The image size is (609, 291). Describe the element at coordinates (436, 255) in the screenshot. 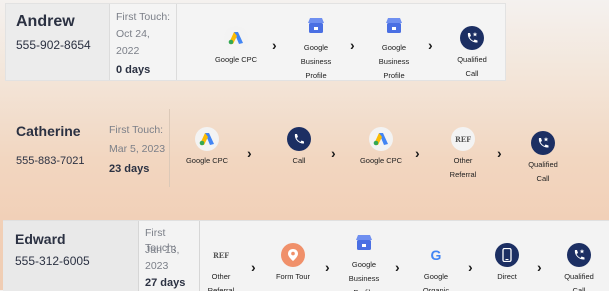

I see `google-g-icon: G` at that location.